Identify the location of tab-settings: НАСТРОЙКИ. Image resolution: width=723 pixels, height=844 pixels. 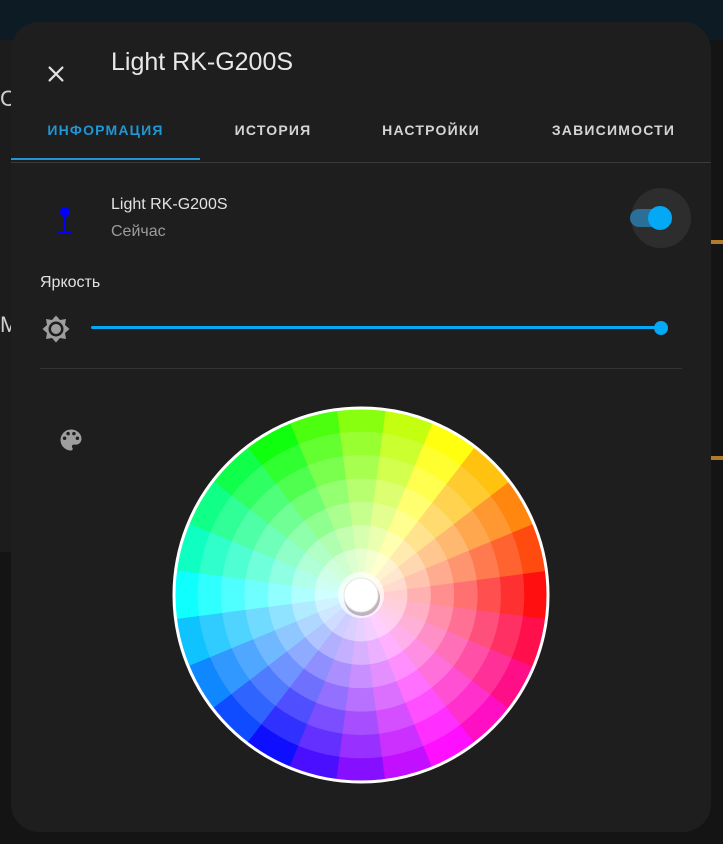
(431, 136).